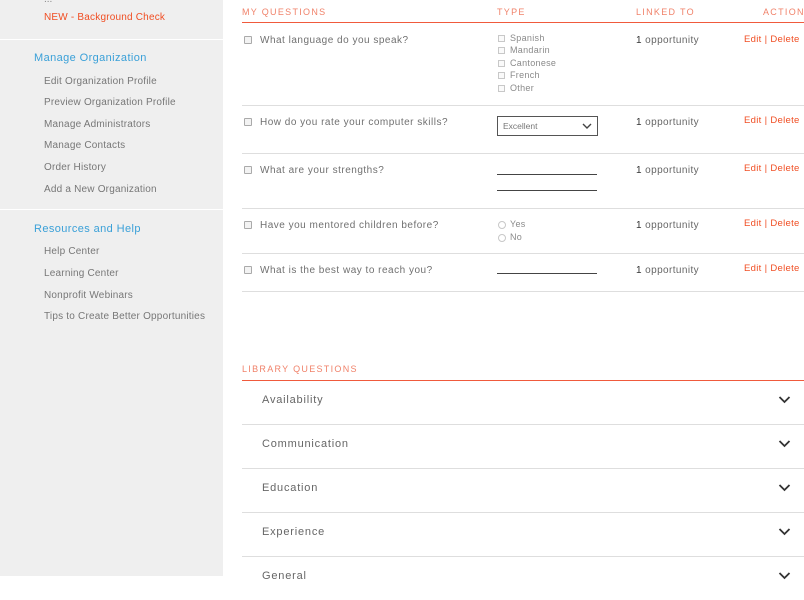 The width and height of the screenshot is (804, 600). What do you see at coordinates (518, 224) in the screenshot?
I see `option-label: Yes` at bounding box center [518, 224].